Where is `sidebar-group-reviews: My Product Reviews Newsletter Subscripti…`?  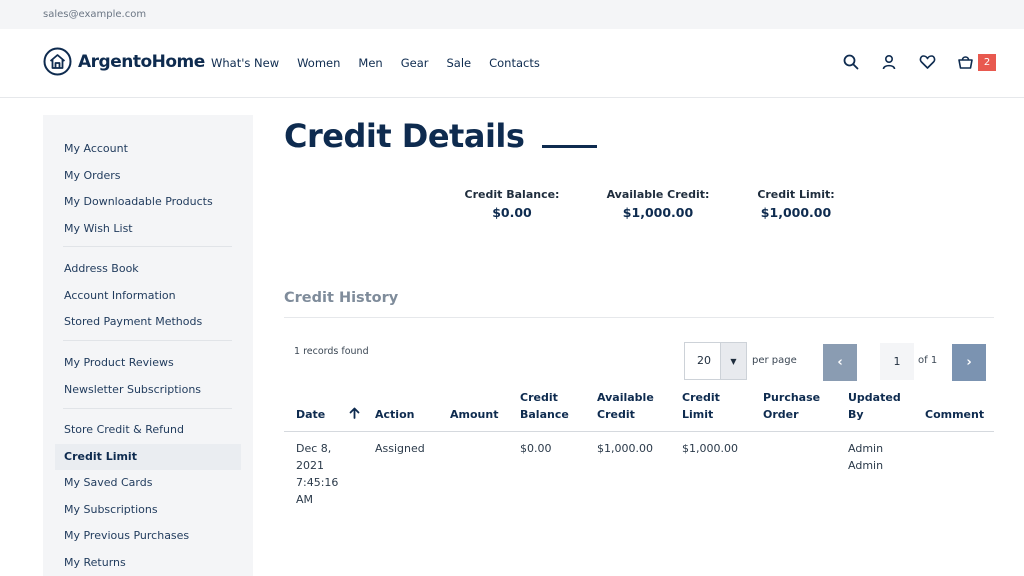 sidebar-group-reviews: My Product Reviews Newsletter Subscripti… is located at coordinates (148, 376).